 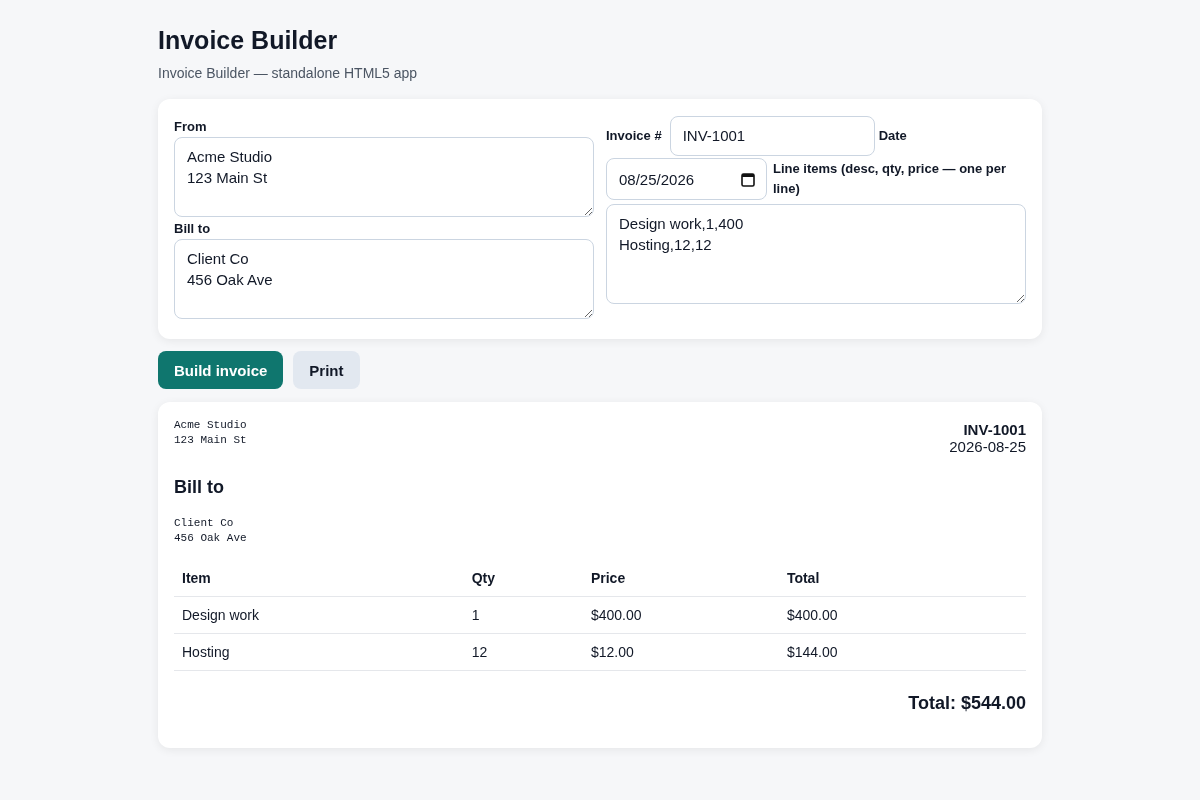 I want to click on column-header: Item, so click(x=319, y=578).